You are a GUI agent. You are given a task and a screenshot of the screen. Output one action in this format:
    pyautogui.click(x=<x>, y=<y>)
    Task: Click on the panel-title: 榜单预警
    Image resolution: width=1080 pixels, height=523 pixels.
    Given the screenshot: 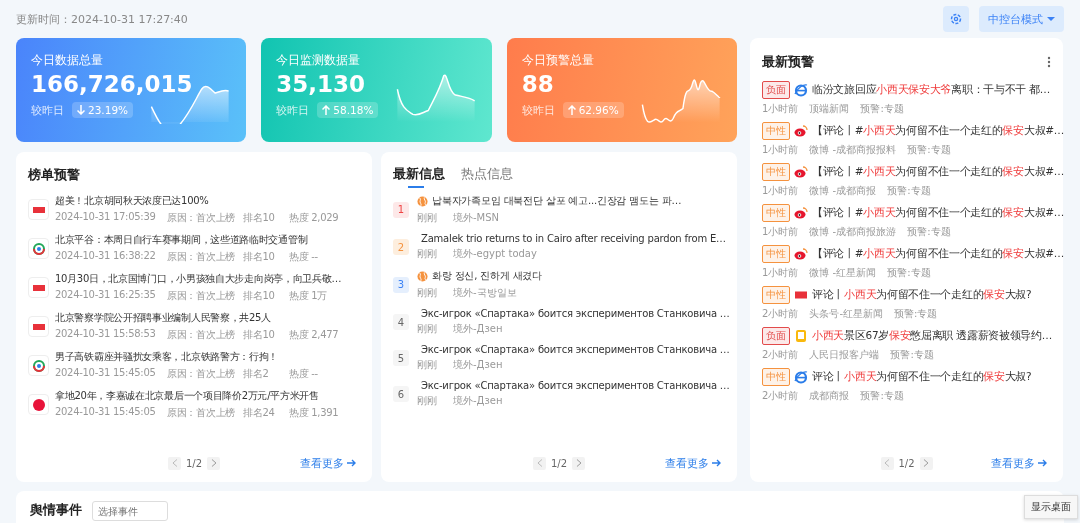 What is the action you would take?
    pyautogui.click(x=54, y=175)
    